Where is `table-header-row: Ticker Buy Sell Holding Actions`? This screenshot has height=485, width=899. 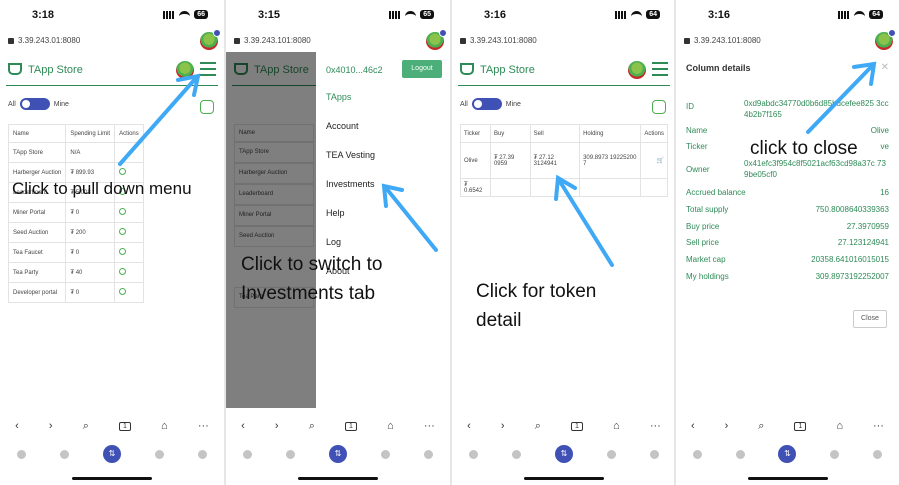 table-header-row: Ticker Buy Sell Holding Actions is located at coordinates (564, 133).